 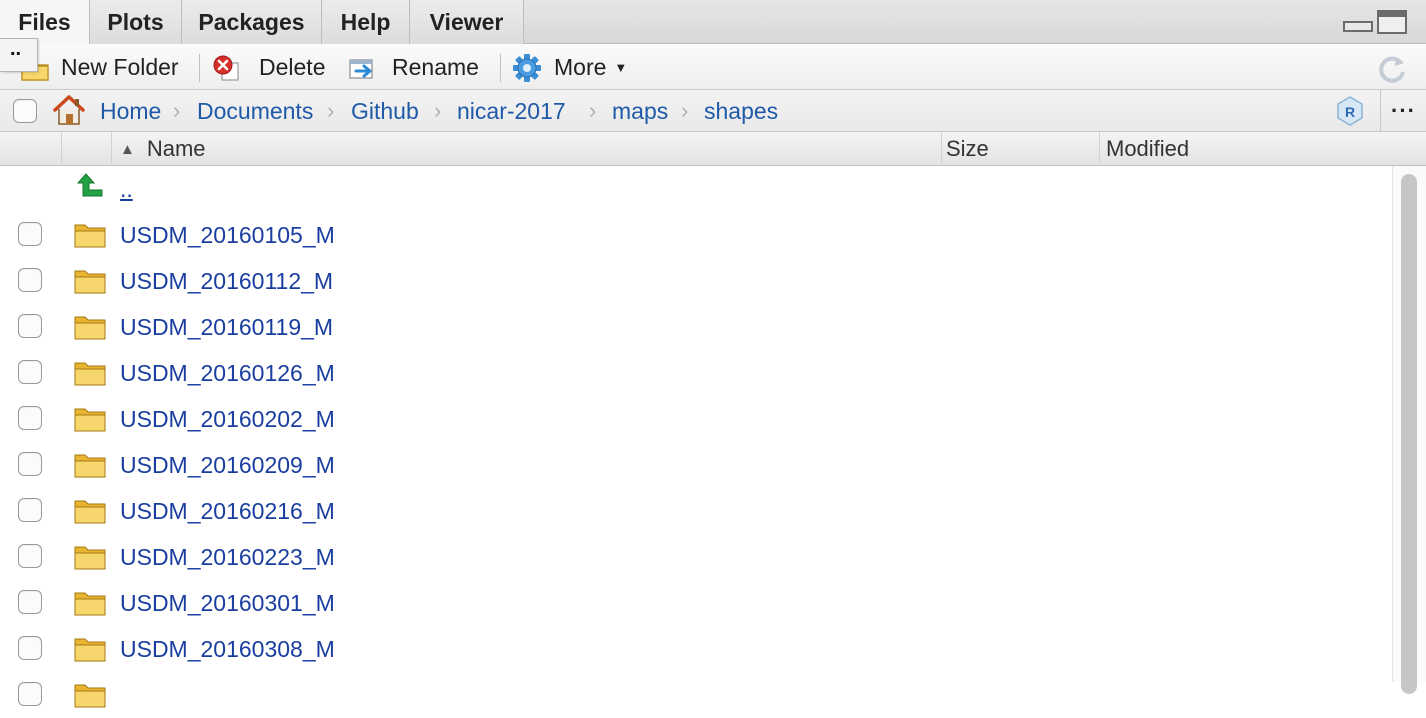 What do you see at coordinates (176, 148) in the screenshot?
I see `column-name-label: Name` at bounding box center [176, 148].